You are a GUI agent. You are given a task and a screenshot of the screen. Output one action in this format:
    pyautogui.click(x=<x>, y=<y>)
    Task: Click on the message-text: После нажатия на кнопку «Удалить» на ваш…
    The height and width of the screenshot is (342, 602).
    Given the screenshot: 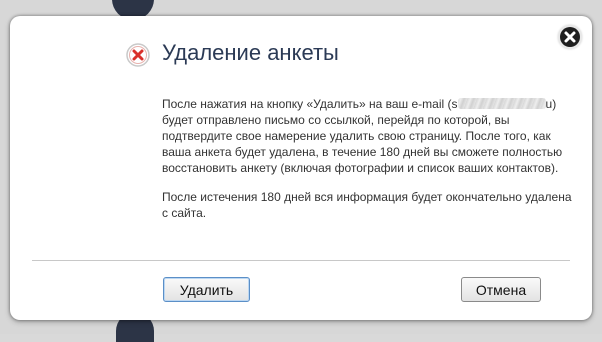 What is the action you would take?
    pyautogui.click(x=310, y=104)
    